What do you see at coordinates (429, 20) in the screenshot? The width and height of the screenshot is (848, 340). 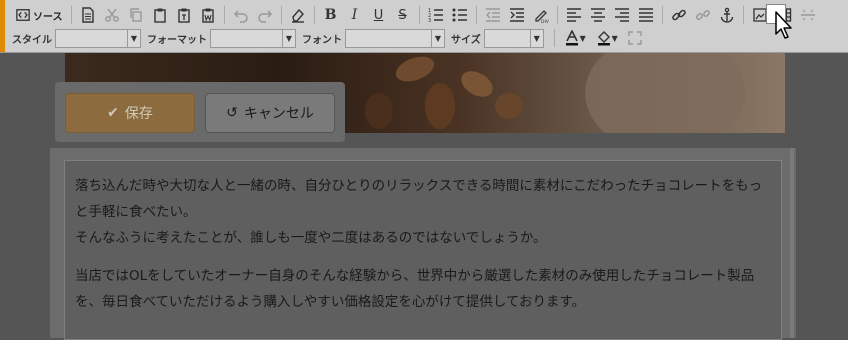 I see `svg-text: 3` at bounding box center [429, 20].